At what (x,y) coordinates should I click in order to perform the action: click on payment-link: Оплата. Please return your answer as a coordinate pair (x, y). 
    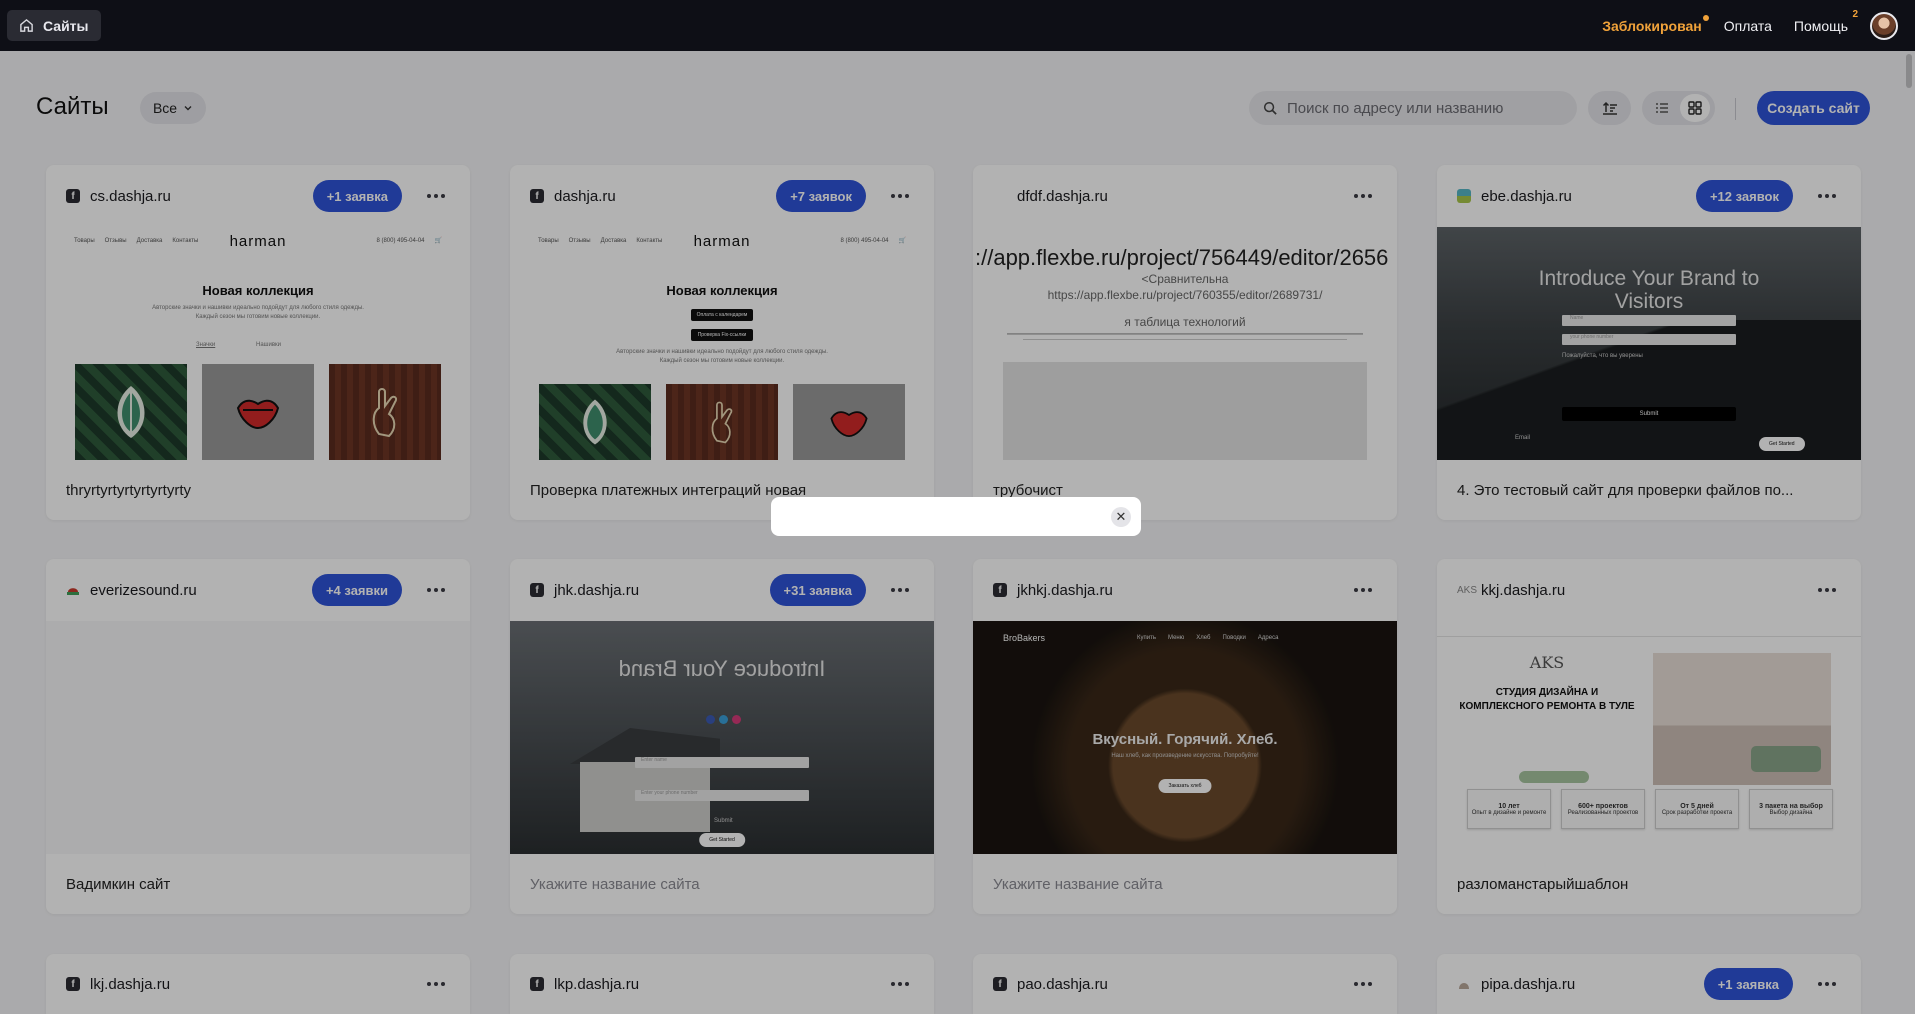
    Looking at the image, I should click on (1748, 26).